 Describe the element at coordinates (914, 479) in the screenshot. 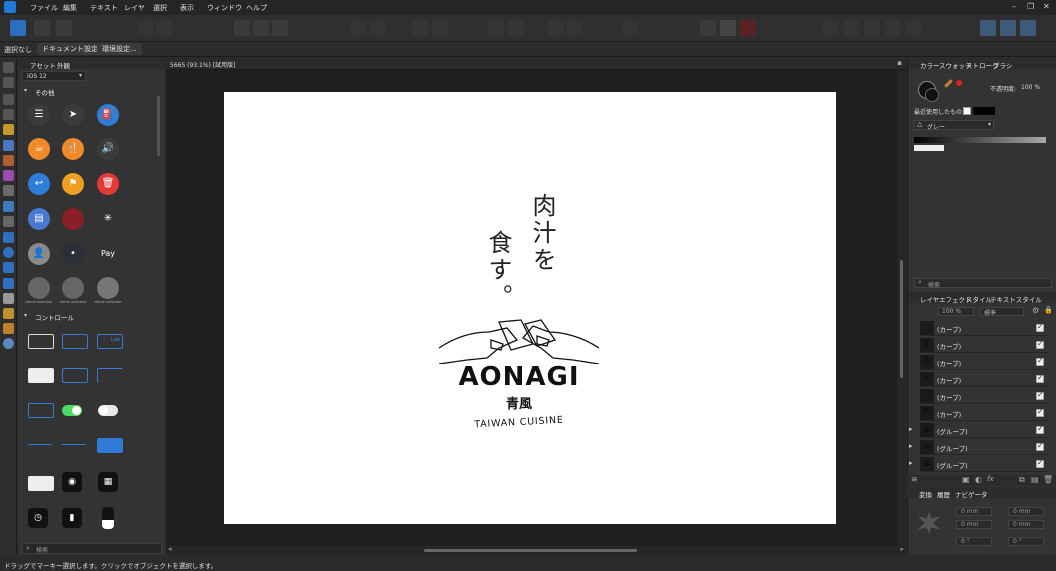

I see `layers-stack-icon: ≋` at that location.